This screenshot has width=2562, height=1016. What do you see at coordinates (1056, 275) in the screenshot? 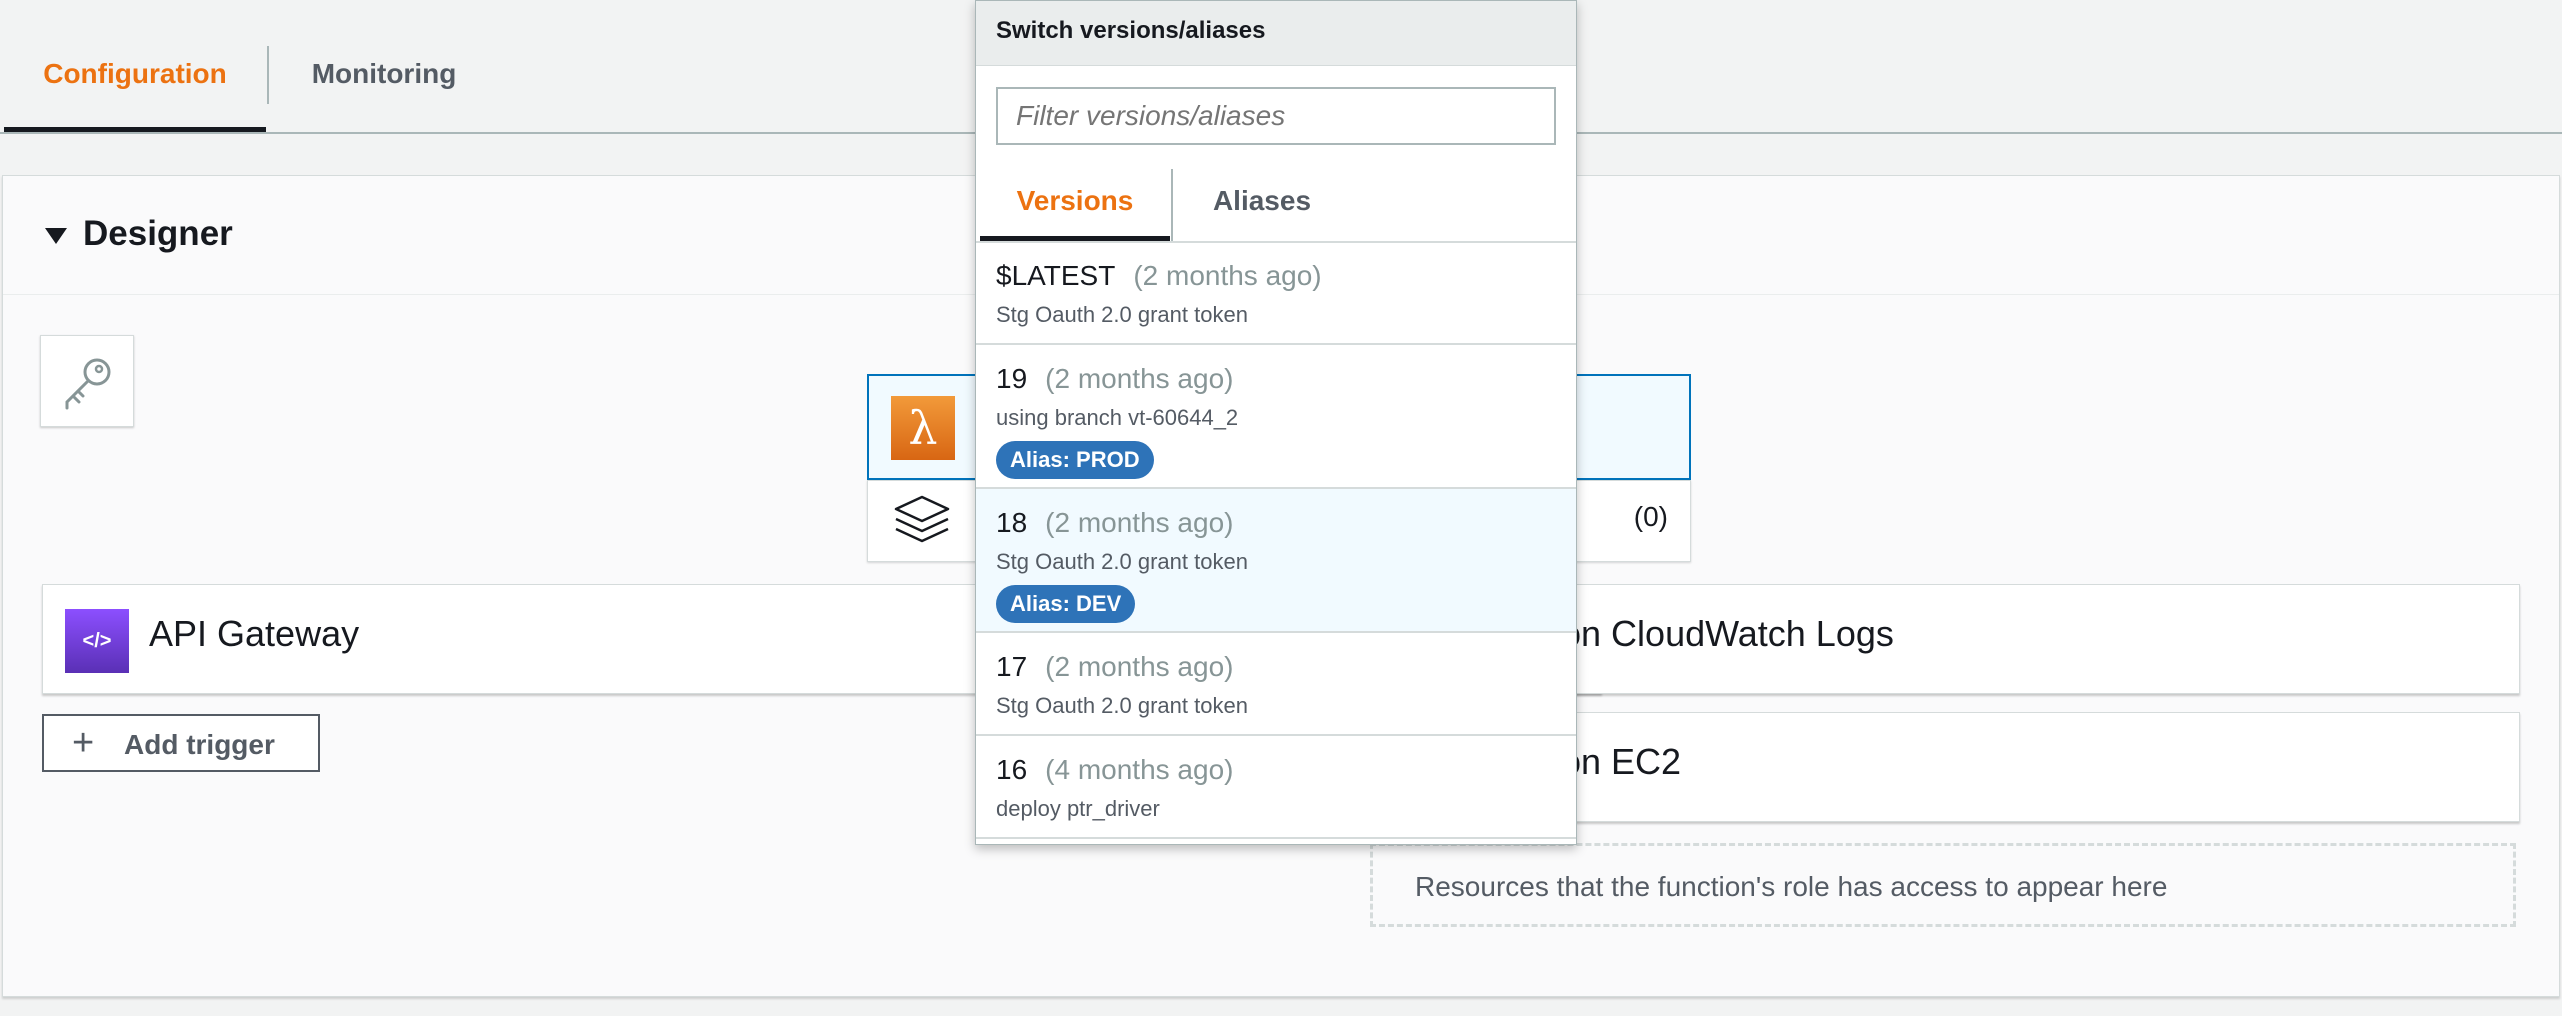
I see `version-number: $LATEST` at bounding box center [1056, 275].